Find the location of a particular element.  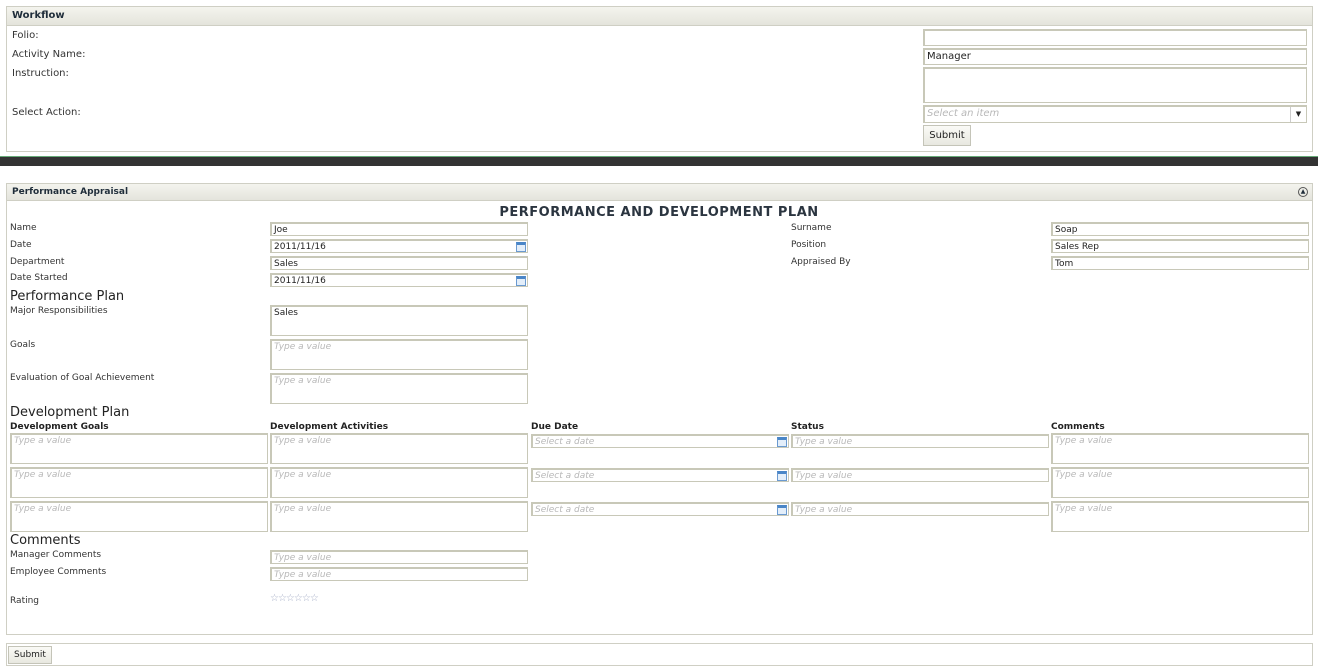

name-input: Joe is located at coordinates (399, 229).